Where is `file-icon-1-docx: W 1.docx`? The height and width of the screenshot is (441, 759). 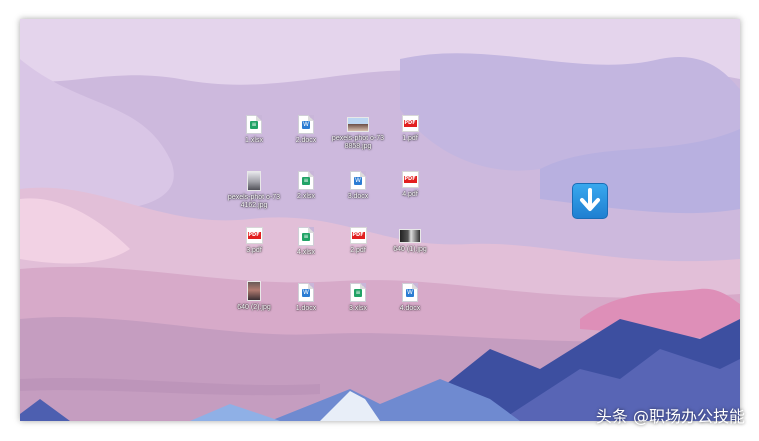
file-icon-1-docx: W 1.docx is located at coordinates (306, 298).